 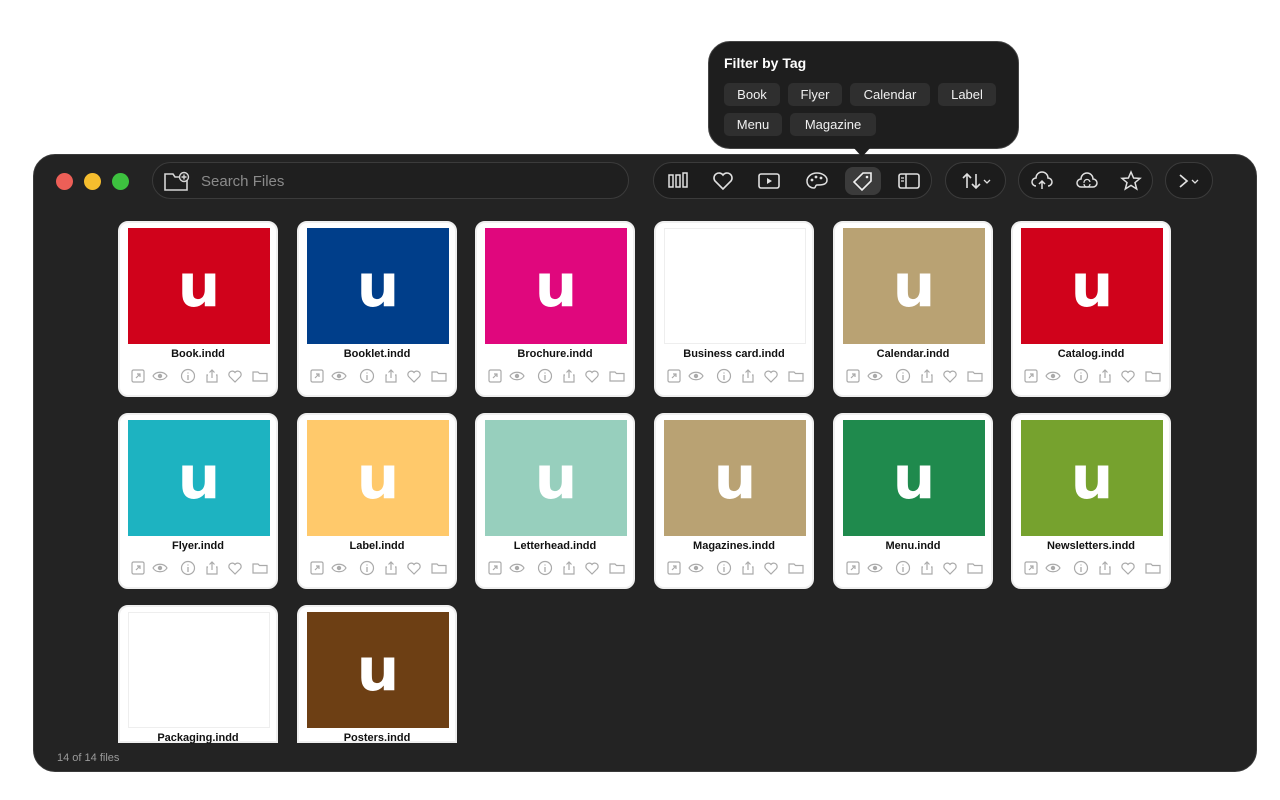 What do you see at coordinates (863, 181) in the screenshot?
I see `tag-icon` at bounding box center [863, 181].